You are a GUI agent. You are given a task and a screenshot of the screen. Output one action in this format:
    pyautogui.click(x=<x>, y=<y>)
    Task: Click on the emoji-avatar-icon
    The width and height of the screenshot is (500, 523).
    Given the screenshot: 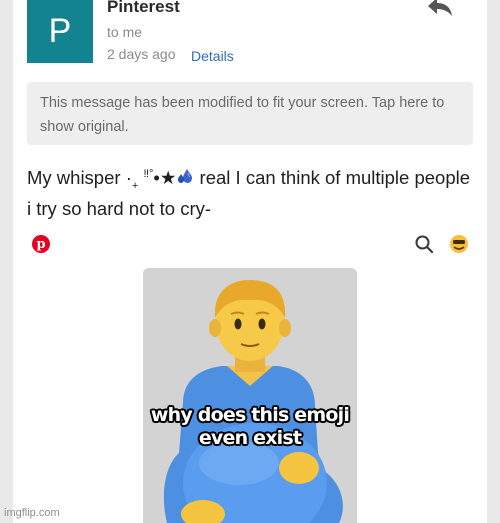 What is the action you would take?
    pyautogui.click(x=459, y=244)
    